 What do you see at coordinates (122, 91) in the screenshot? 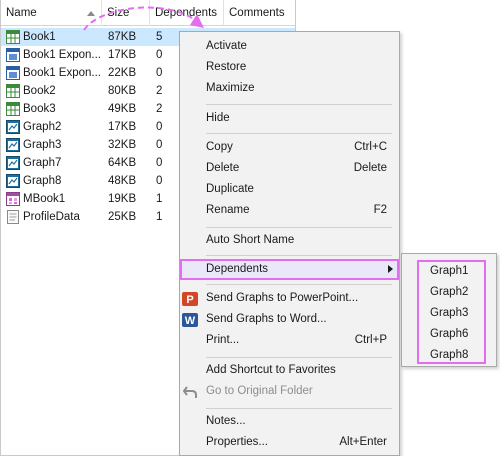
I see `row-size: 80KB` at bounding box center [122, 91].